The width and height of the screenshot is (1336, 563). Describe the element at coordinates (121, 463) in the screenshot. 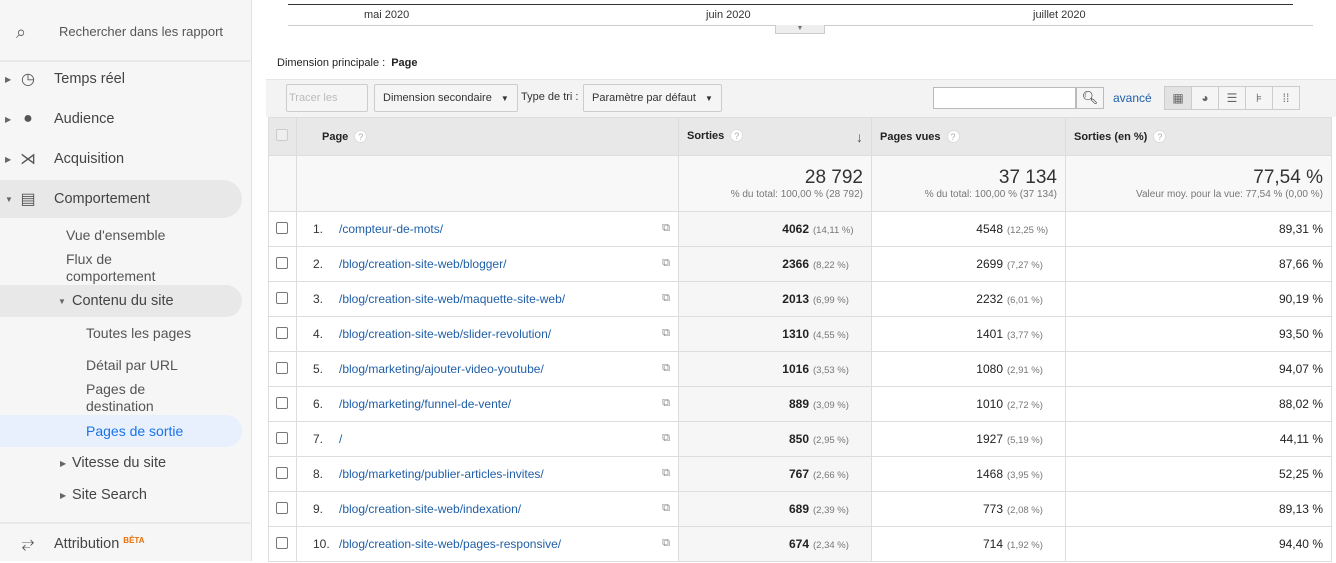

I see `nav-site-speed: ▶ Vitesse du site` at that location.